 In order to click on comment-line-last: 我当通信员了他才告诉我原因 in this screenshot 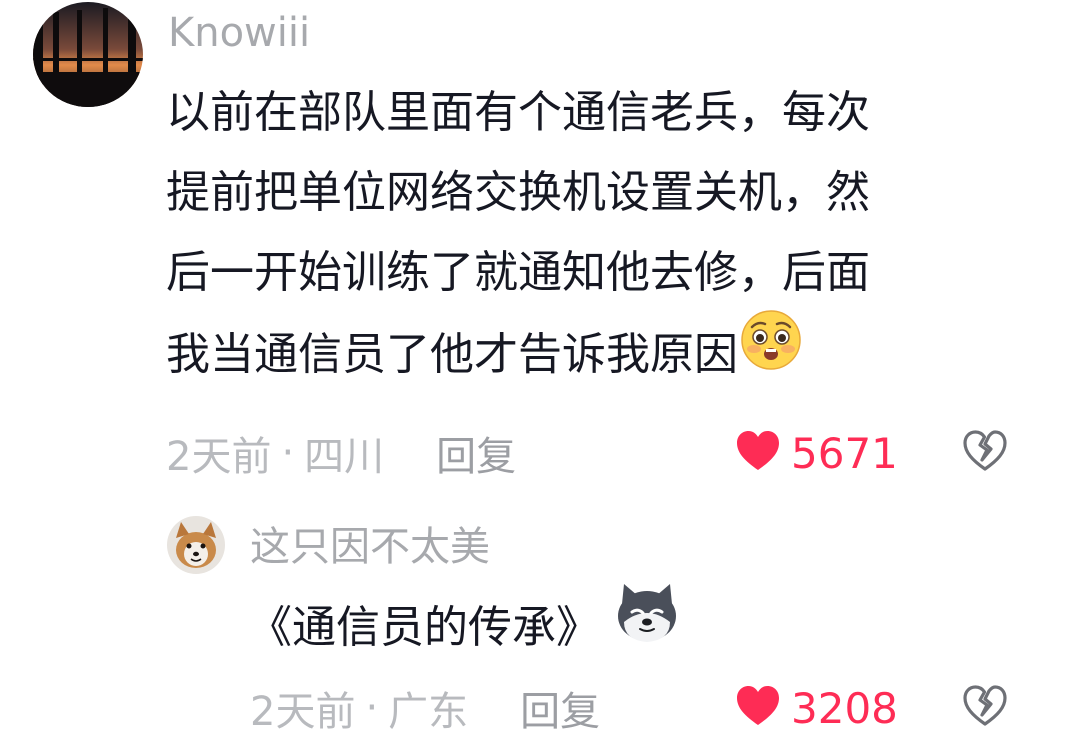, I will do `click(518, 351)`.